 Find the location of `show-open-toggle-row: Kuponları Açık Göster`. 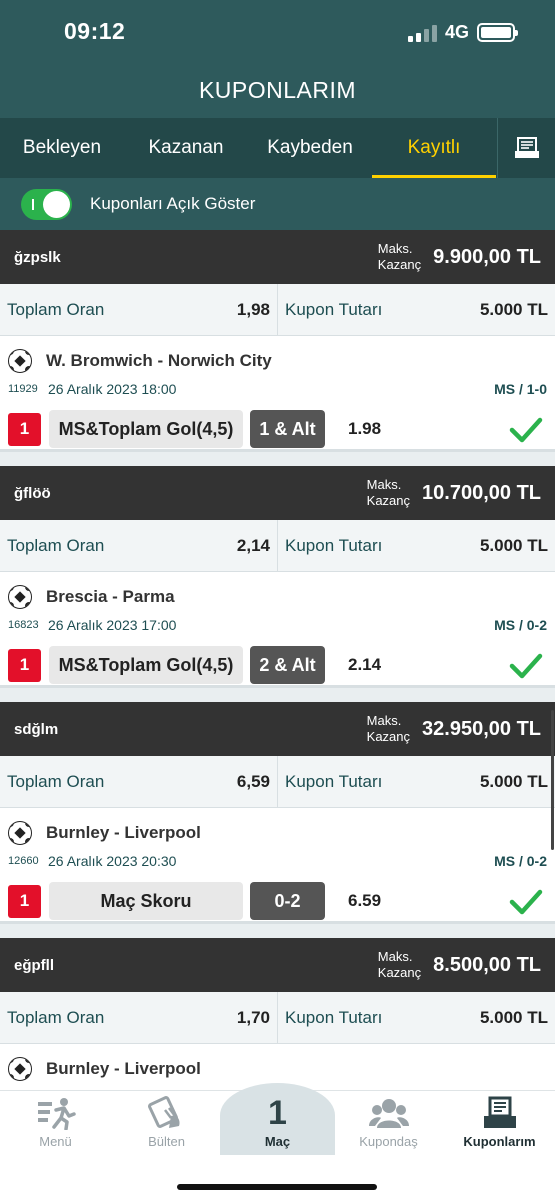

show-open-toggle-row: Kuponları Açık Göster is located at coordinates (277, 204).